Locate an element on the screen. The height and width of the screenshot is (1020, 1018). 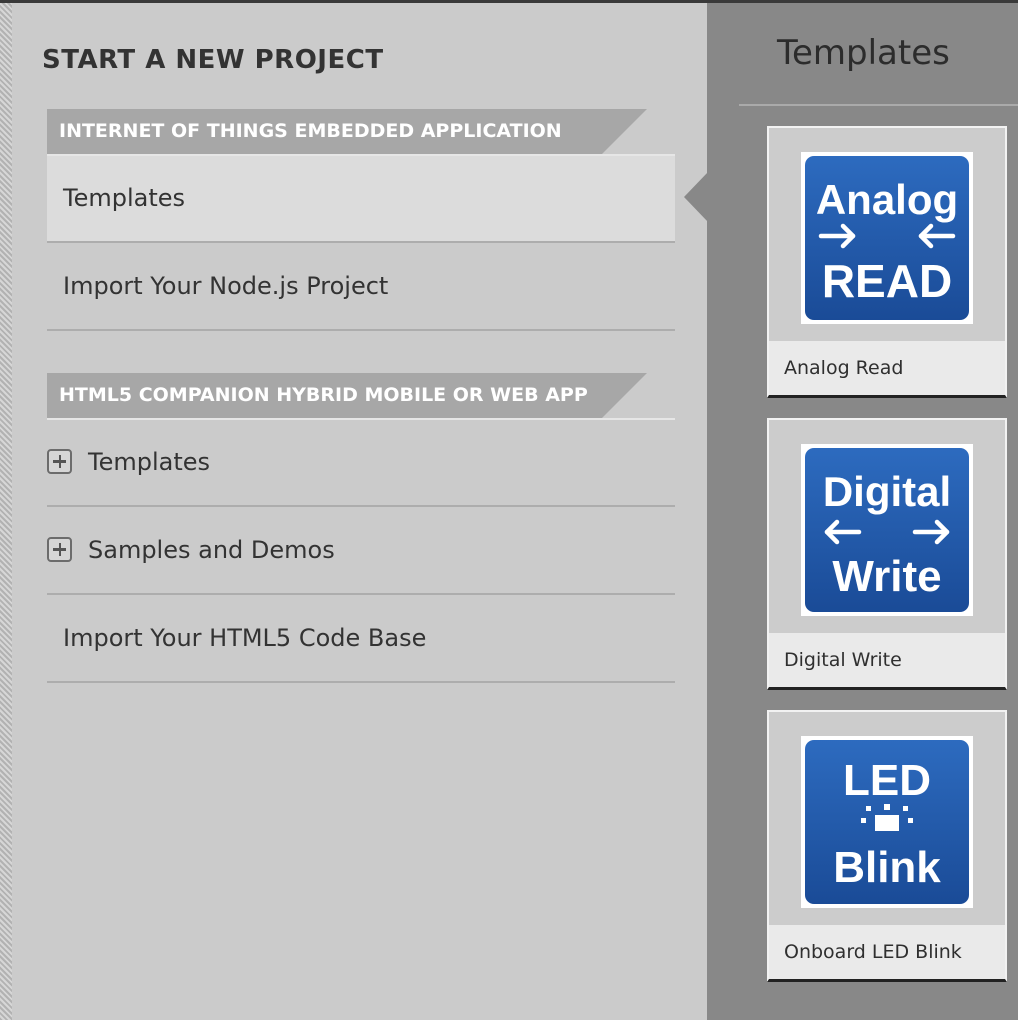
digital-write-icon: Digital Write is located at coordinates (887, 530).